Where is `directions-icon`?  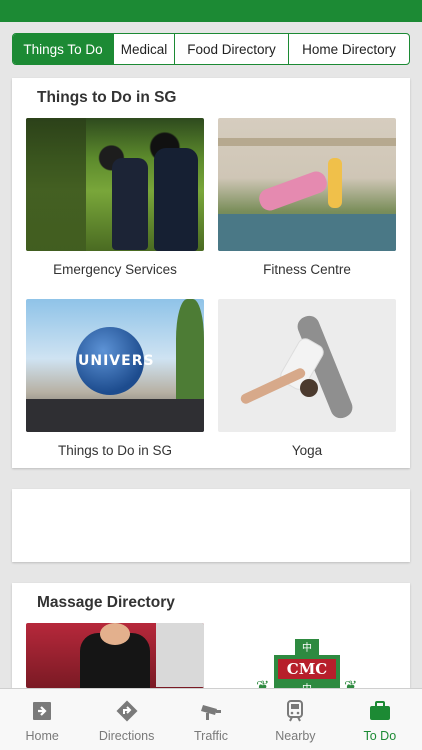 directions-icon is located at coordinates (127, 711).